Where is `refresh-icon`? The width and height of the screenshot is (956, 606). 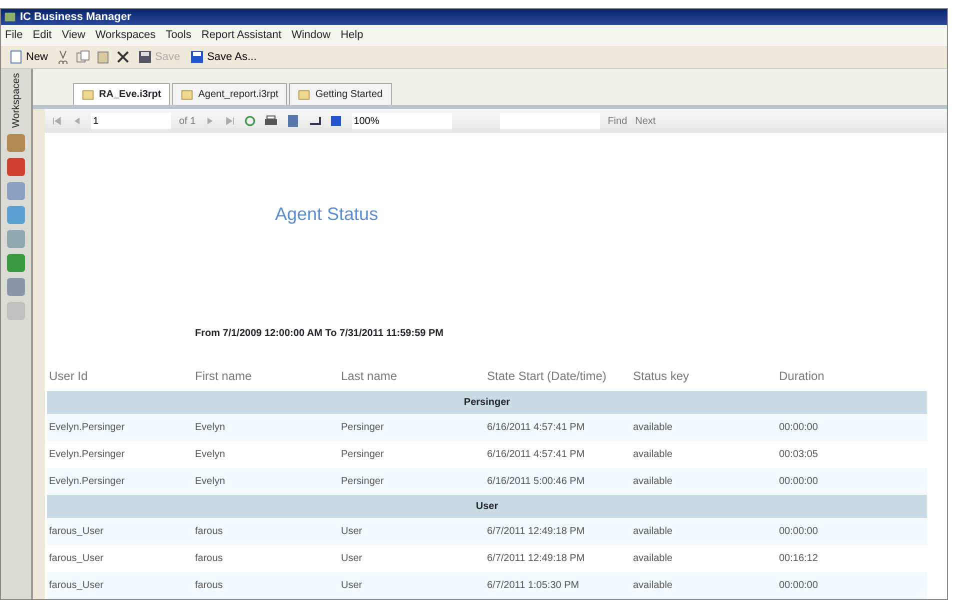
refresh-icon is located at coordinates (250, 121).